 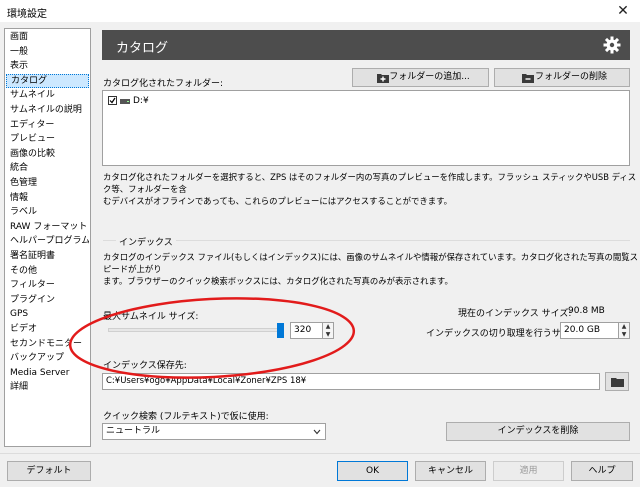 I want to click on folder-name: D:¥, so click(x=141, y=101).